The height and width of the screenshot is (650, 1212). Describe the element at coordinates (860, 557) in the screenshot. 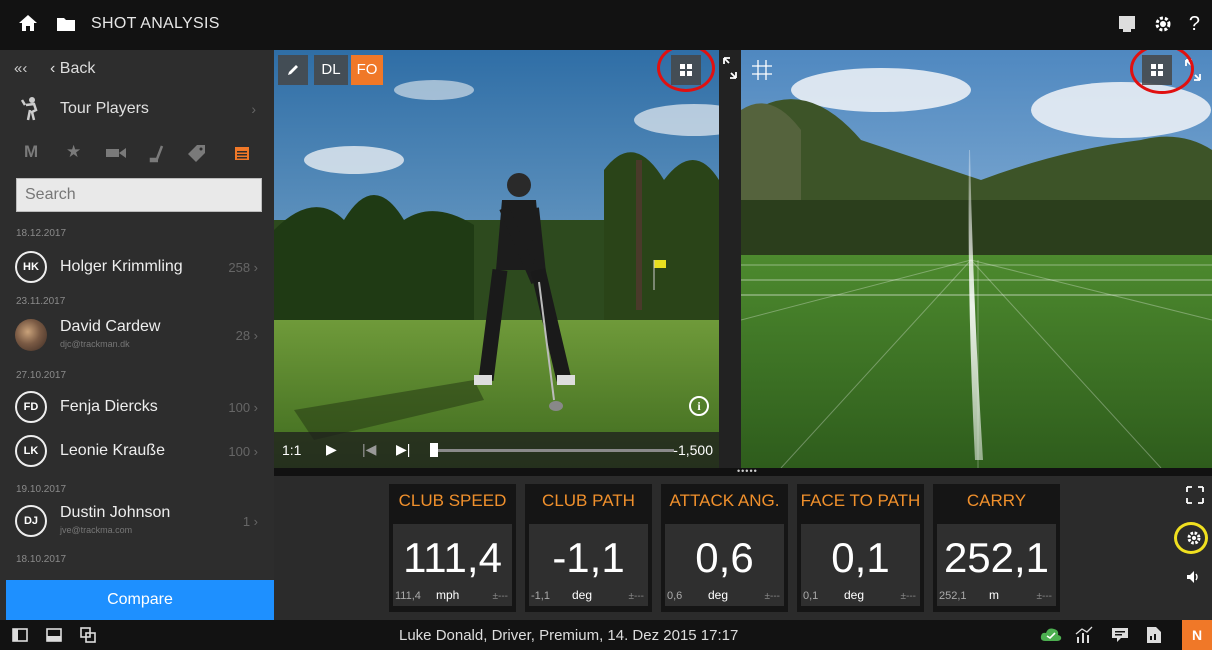

I see `metric-value: 0,1` at that location.